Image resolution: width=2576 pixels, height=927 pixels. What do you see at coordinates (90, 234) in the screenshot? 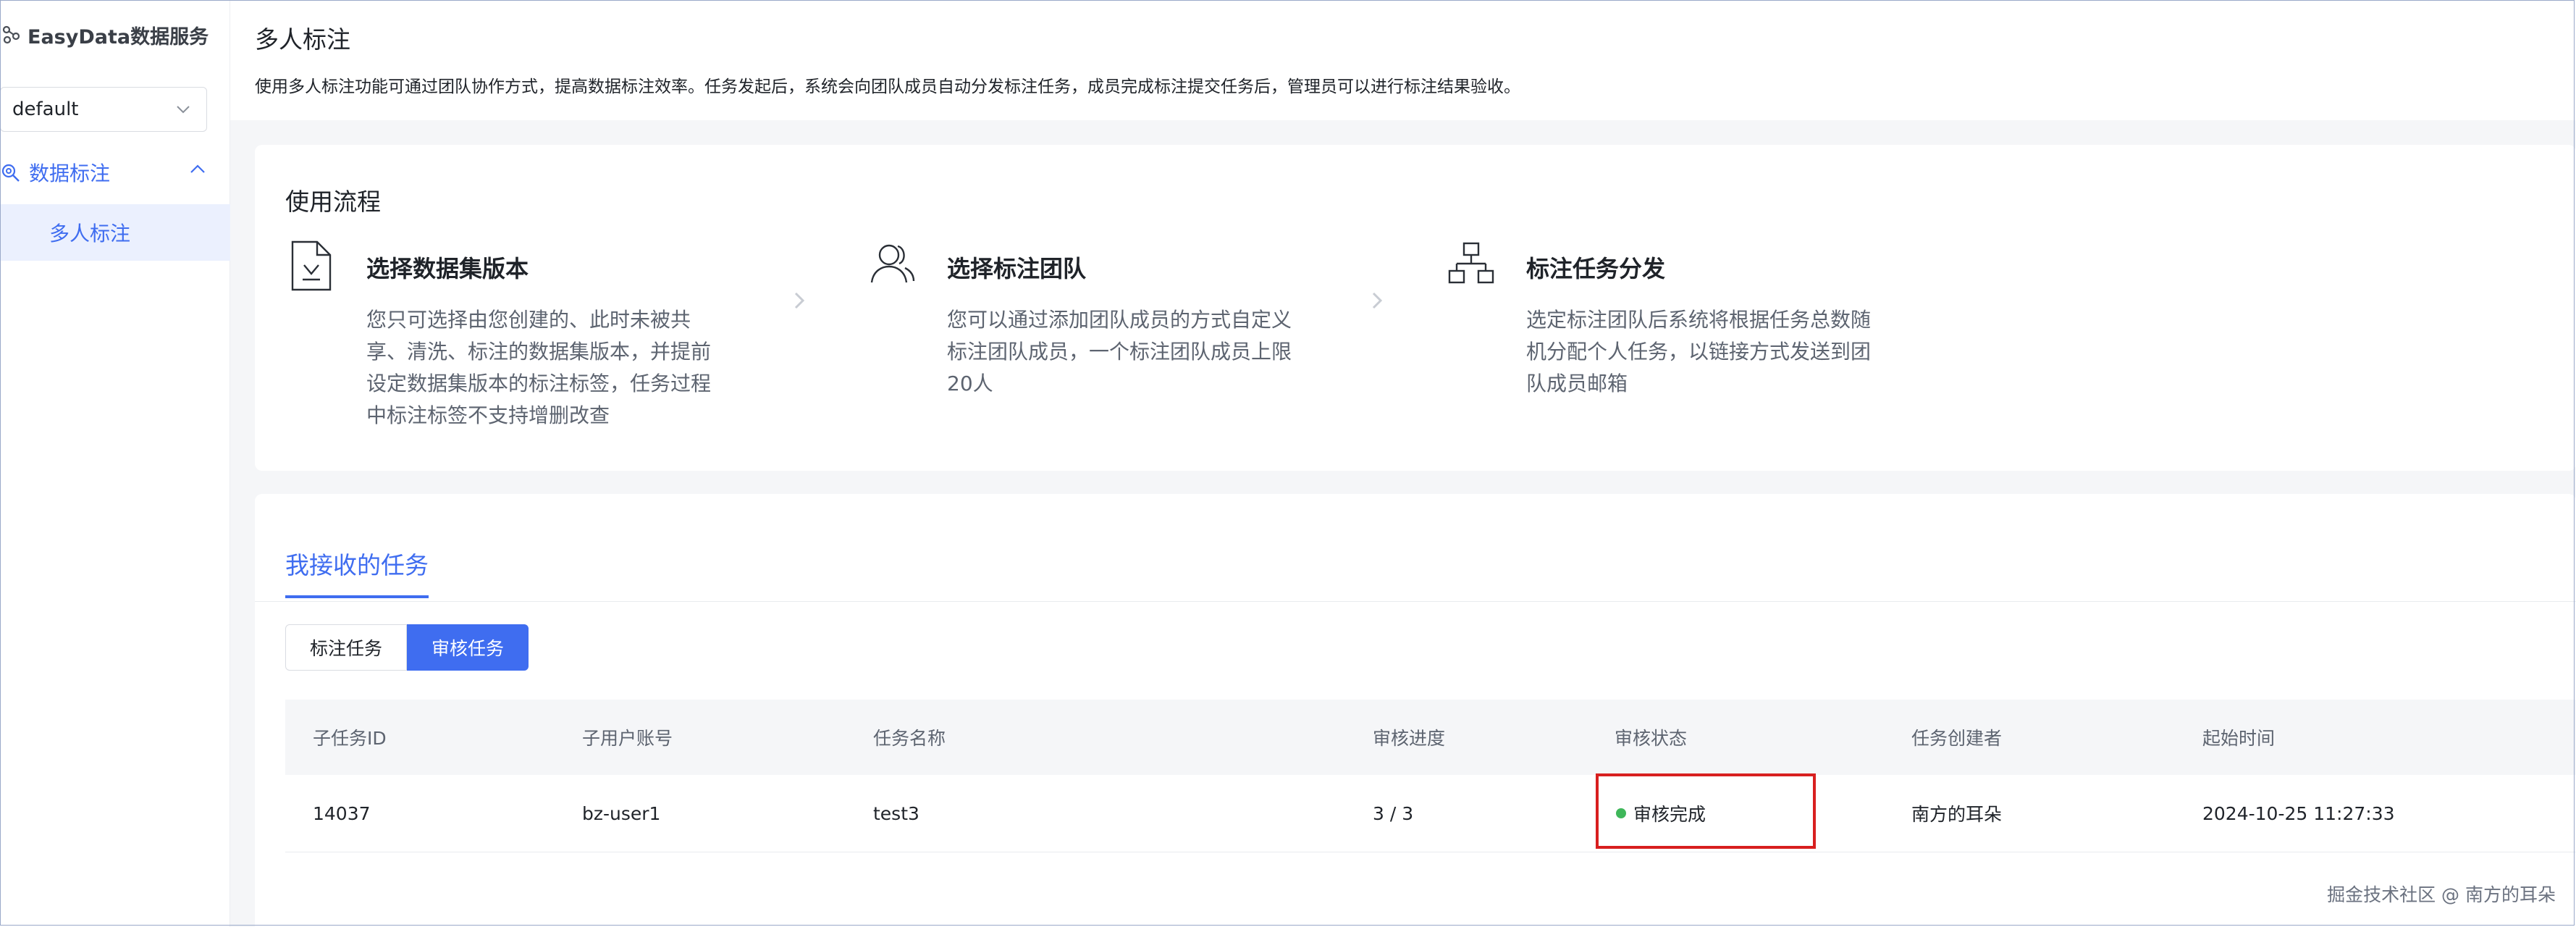
I see `sidebar-item-label: 多人标注` at bounding box center [90, 234].